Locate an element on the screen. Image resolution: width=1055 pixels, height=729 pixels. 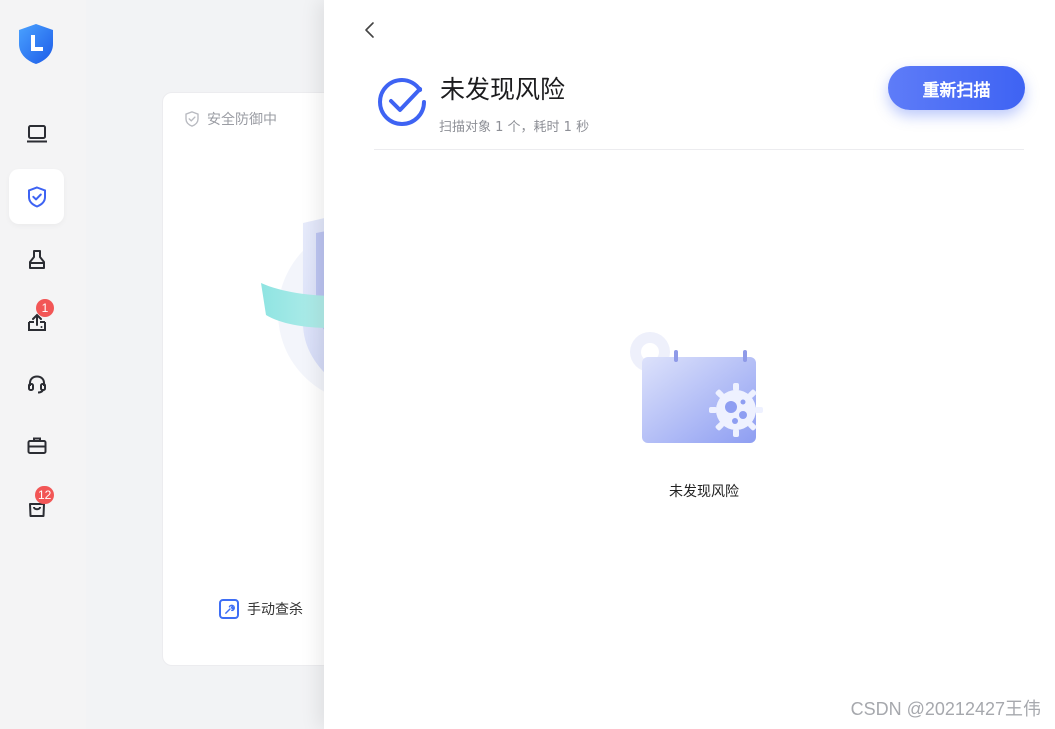
toolbox-icon is located at coordinates (36, 445).